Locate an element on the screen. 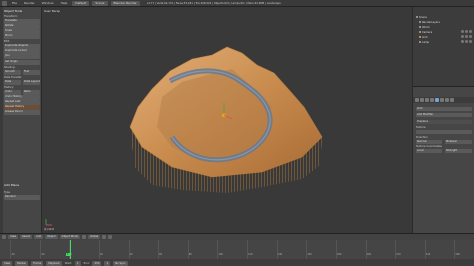  render-engine-selector: Blender Render is located at coordinates (125, 3).